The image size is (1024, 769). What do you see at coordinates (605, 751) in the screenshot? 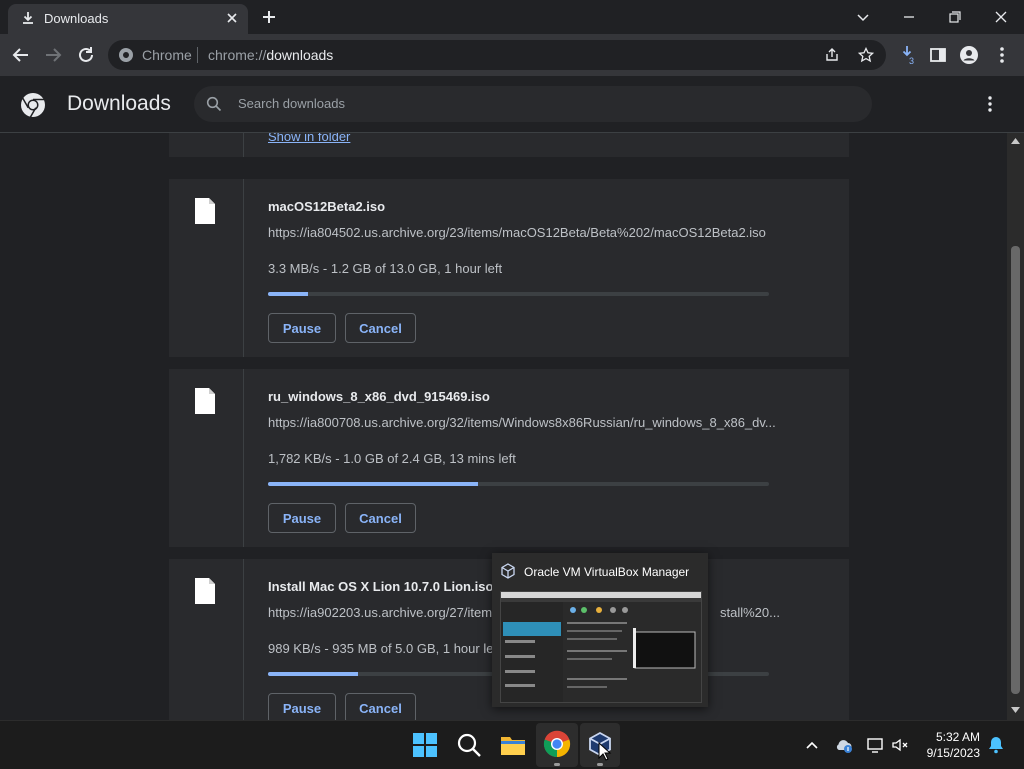
I see `mouse-cursor-icon` at bounding box center [605, 751].